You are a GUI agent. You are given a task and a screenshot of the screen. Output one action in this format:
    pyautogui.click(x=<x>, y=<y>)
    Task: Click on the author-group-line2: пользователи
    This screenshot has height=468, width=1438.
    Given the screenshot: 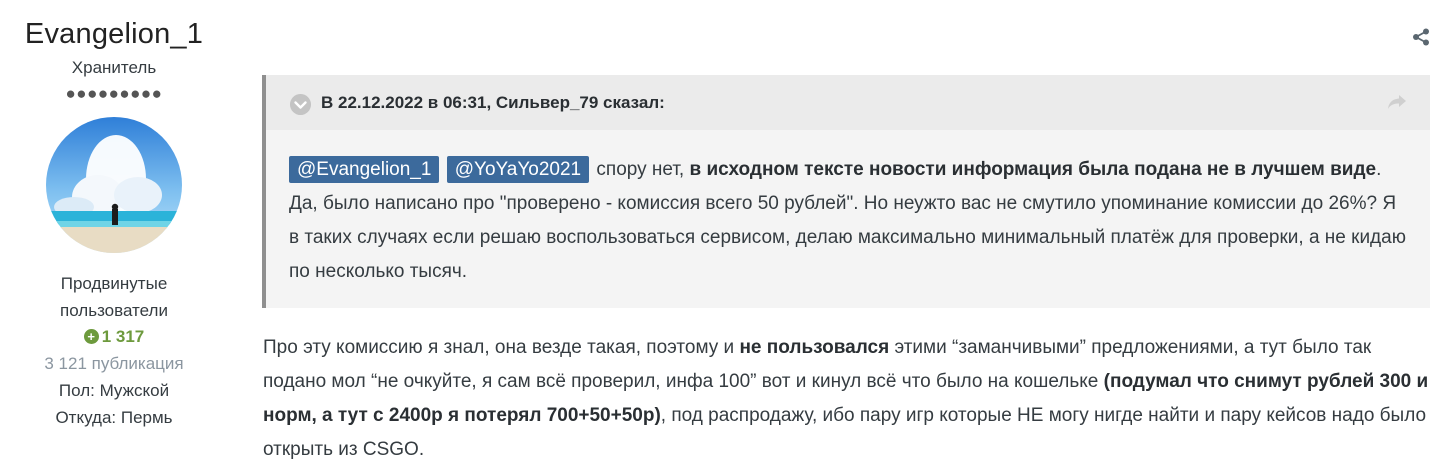 What is the action you would take?
    pyautogui.click(x=114, y=310)
    